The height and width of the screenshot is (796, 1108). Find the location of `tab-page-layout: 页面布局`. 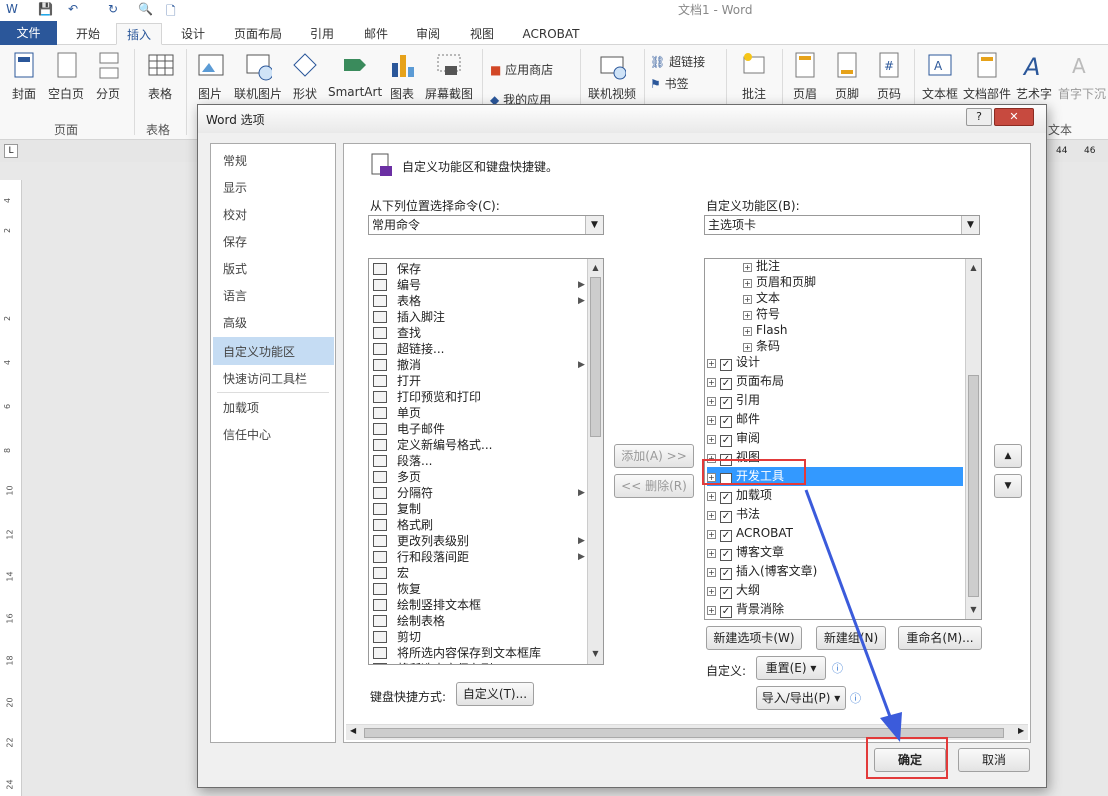

tab-page-layout: 页面布局 is located at coordinates (258, 34).